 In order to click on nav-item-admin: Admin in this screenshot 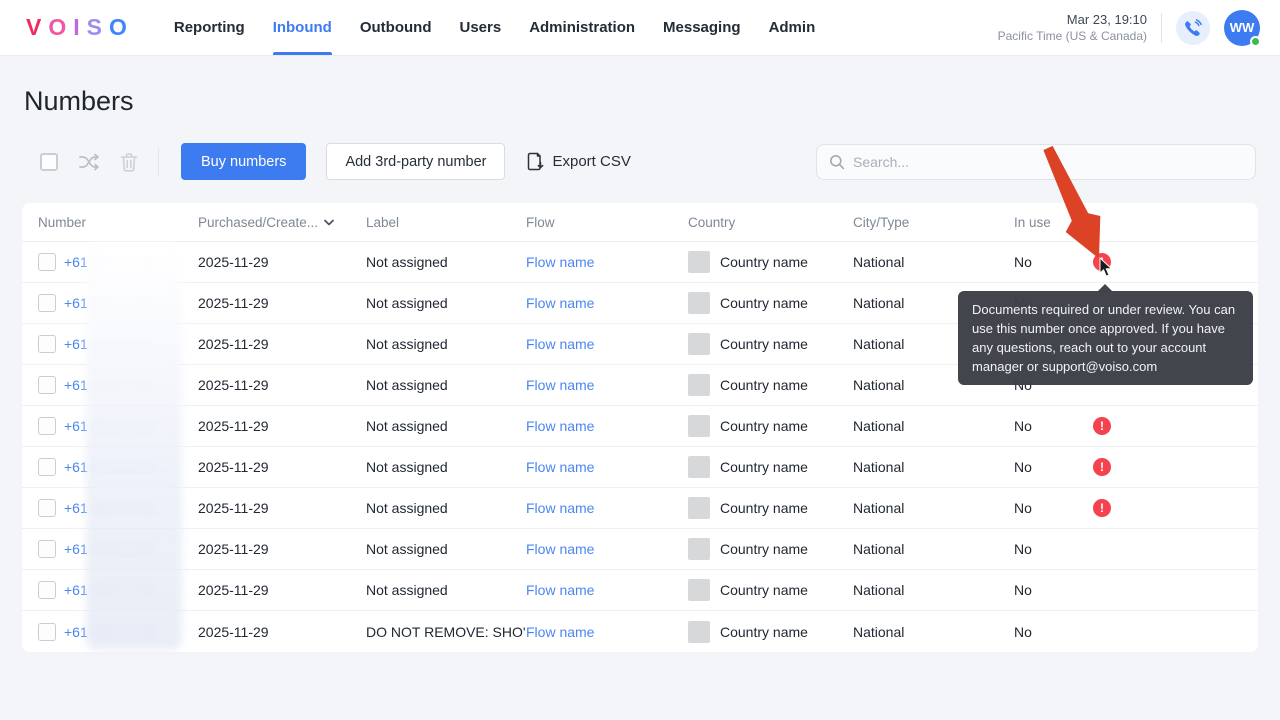, I will do `click(792, 27)`.